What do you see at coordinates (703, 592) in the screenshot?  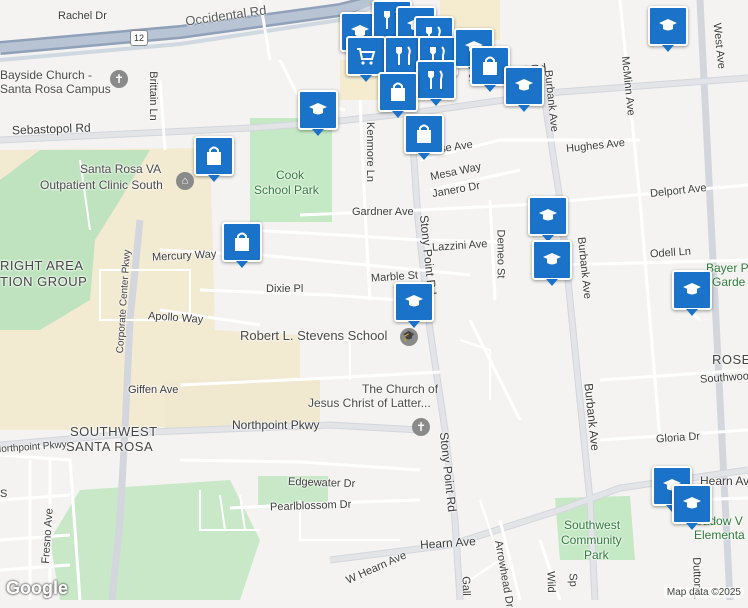 I see `map-data-attribution: Map data ©2025` at bounding box center [703, 592].